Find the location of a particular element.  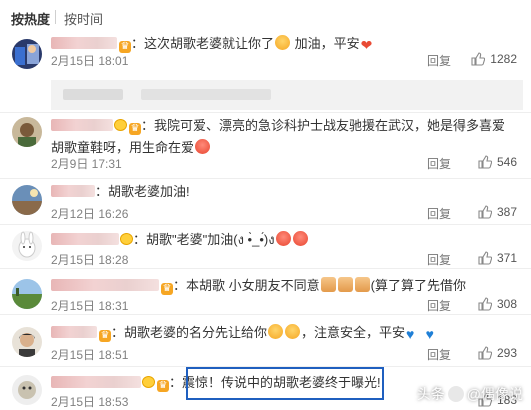

like-button: 546 is located at coordinates (497, 163).